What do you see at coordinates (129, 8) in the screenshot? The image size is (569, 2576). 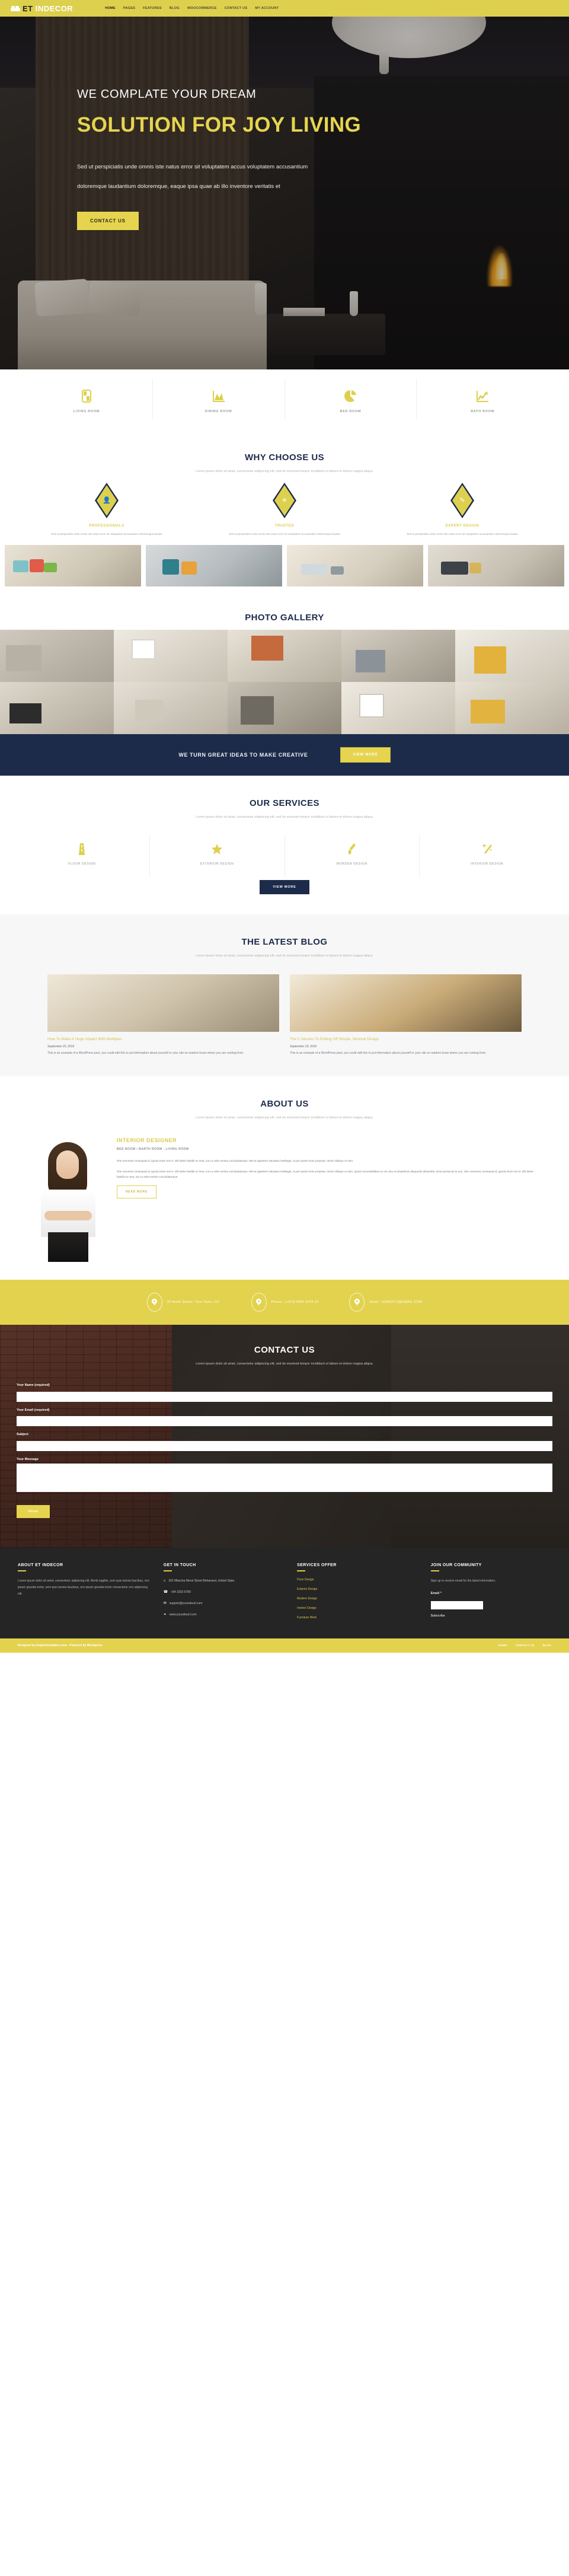 I see `nav-item-pages: PAGES` at bounding box center [129, 8].